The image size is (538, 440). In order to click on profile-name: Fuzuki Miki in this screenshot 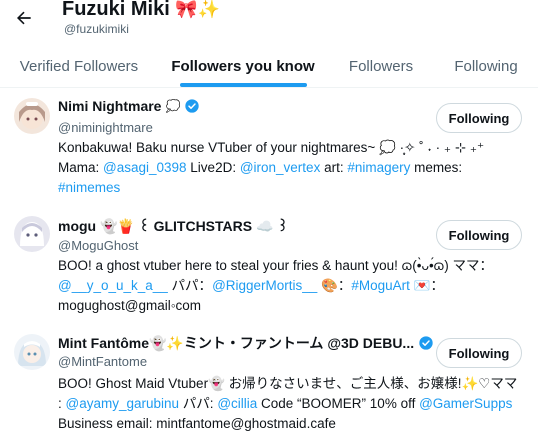, I will do `click(116, 10)`.